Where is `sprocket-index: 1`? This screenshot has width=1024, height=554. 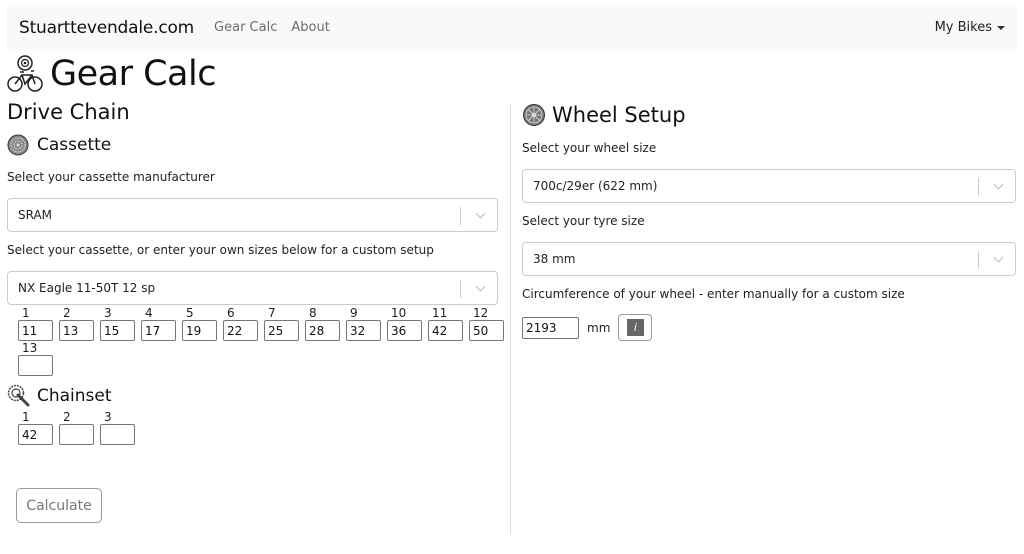
sprocket-index: 1 is located at coordinates (26, 313).